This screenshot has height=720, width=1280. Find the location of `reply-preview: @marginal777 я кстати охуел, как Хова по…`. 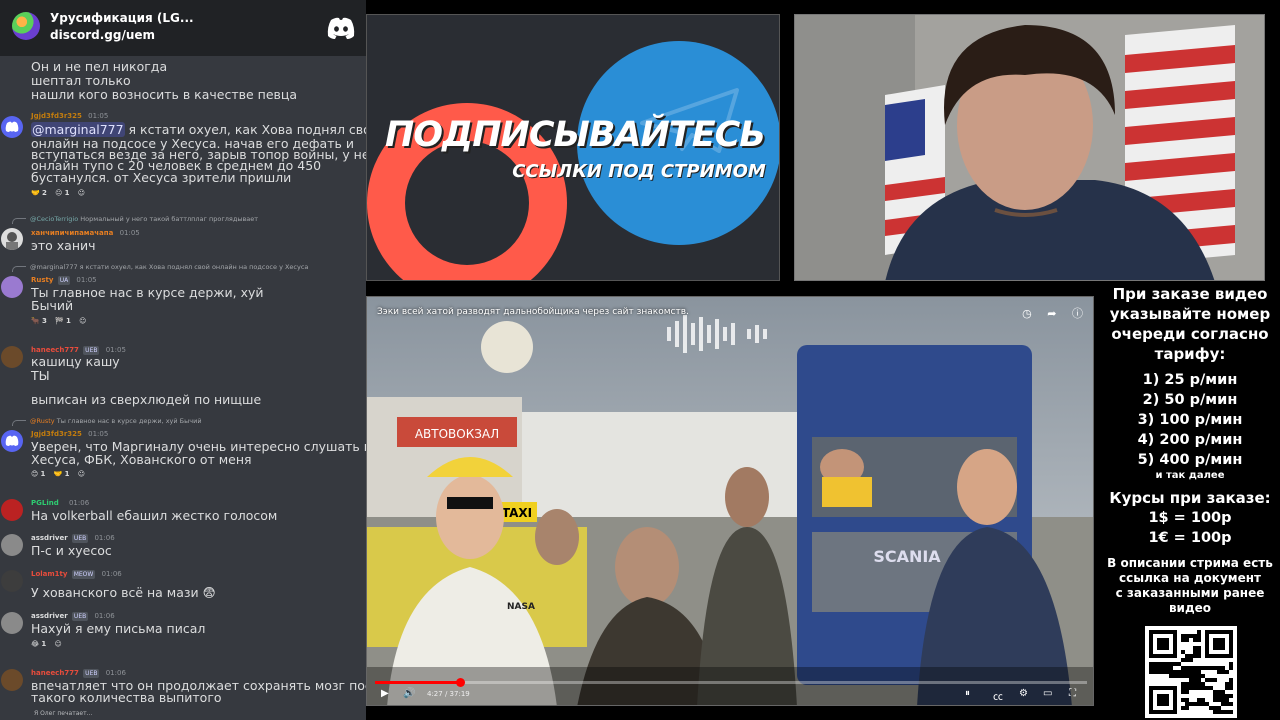

reply-preview: @marginal777 я кстати охуел, как Хова по… is located at coordinates (169, 267).